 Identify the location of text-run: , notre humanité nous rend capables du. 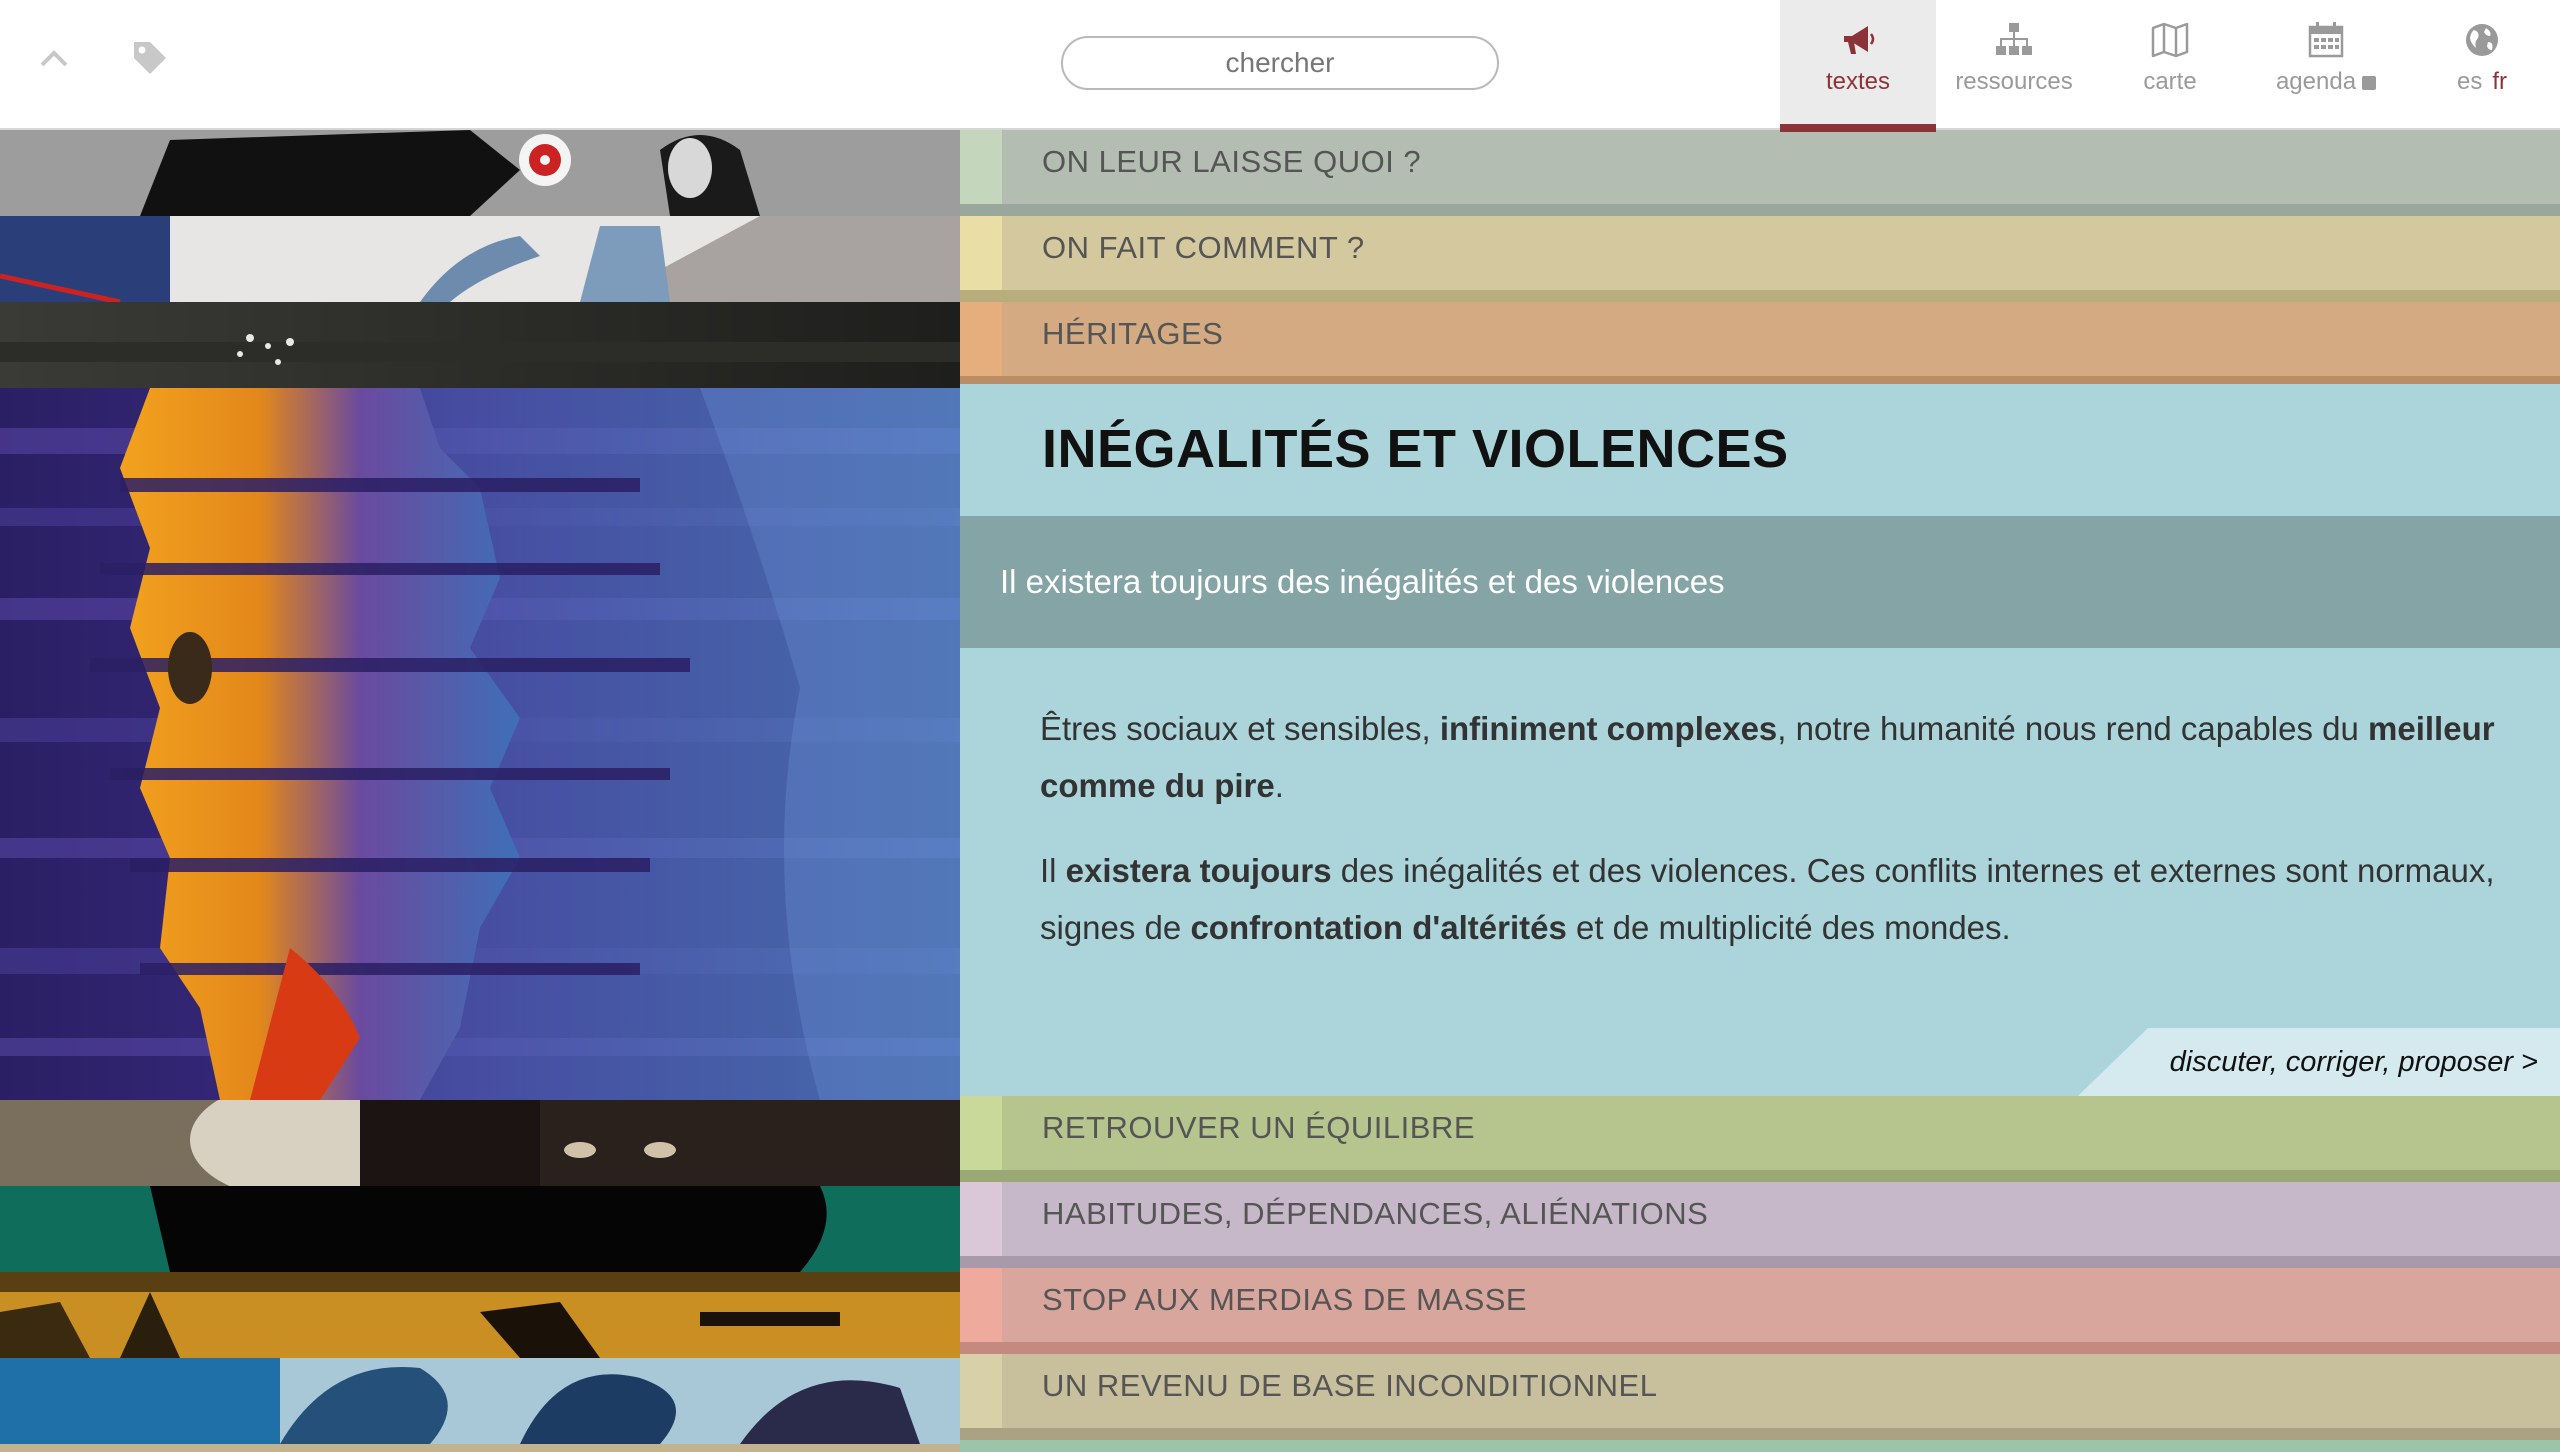
(2073, 728).